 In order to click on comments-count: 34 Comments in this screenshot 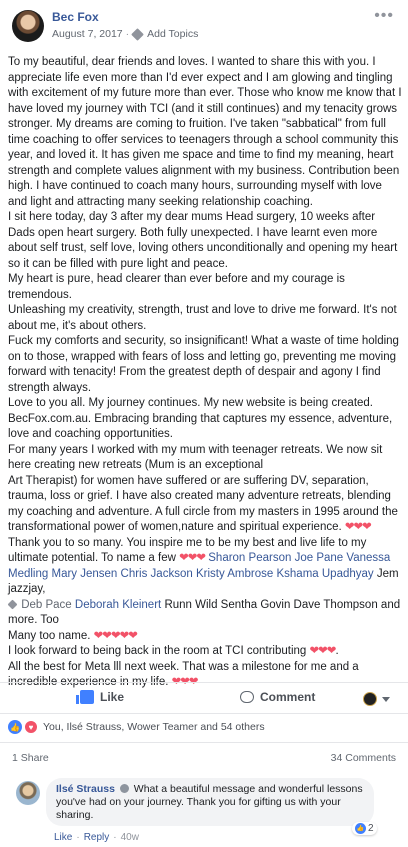, I will do `click(363, 758)`.